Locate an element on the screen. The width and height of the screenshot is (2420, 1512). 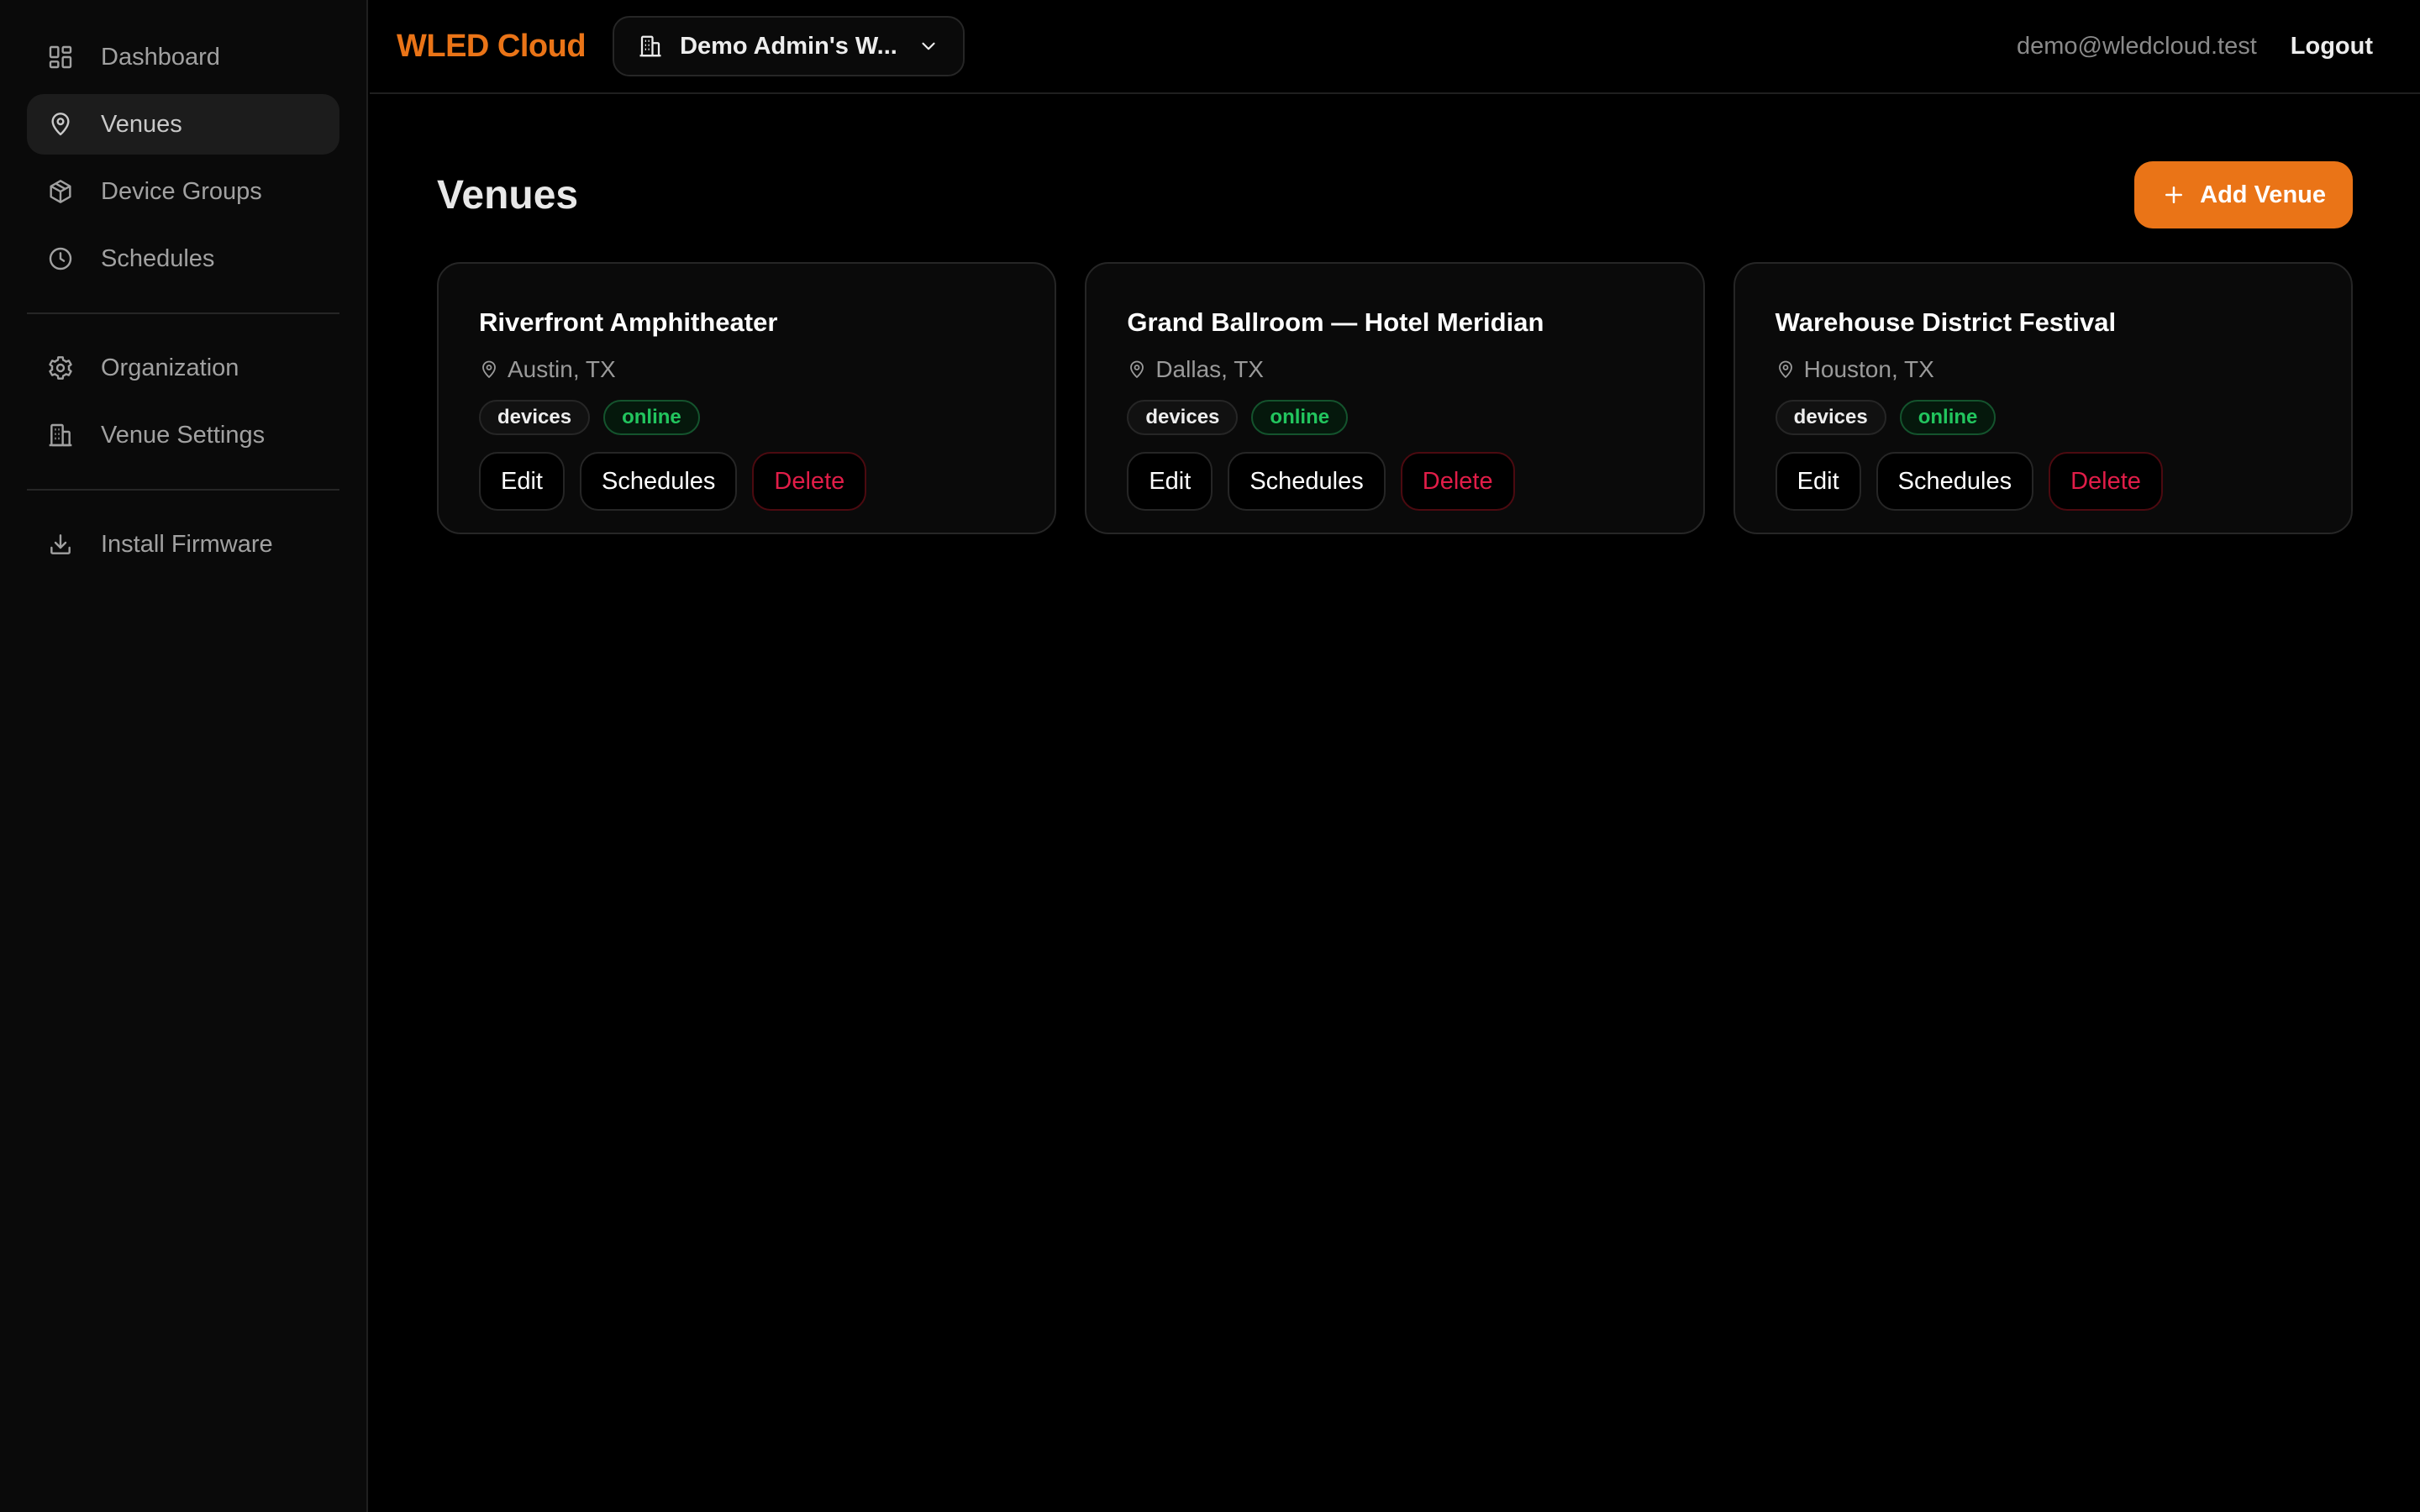
venue-location: Dallas, TX is located at coordinates (1394, 369).